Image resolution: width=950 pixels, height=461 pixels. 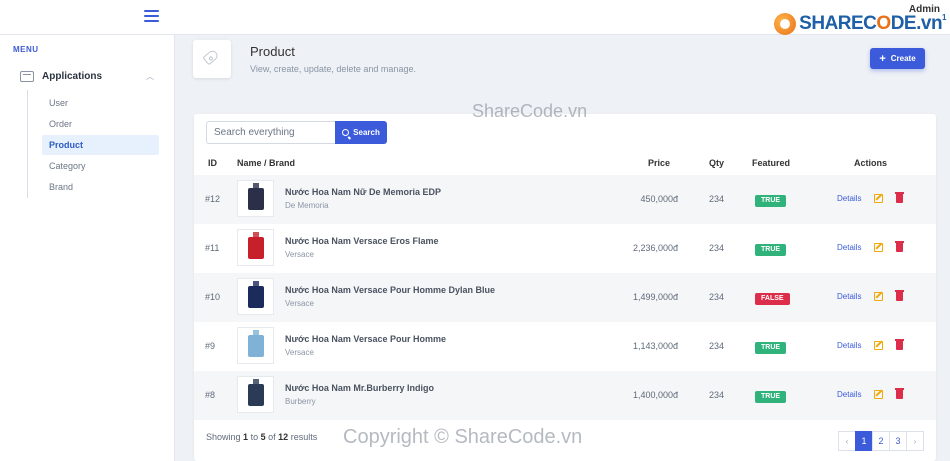 What do you see at coordinates (213, 199) in the screenshot?
I see `row-id: #12` at bounding box center [213, 199].